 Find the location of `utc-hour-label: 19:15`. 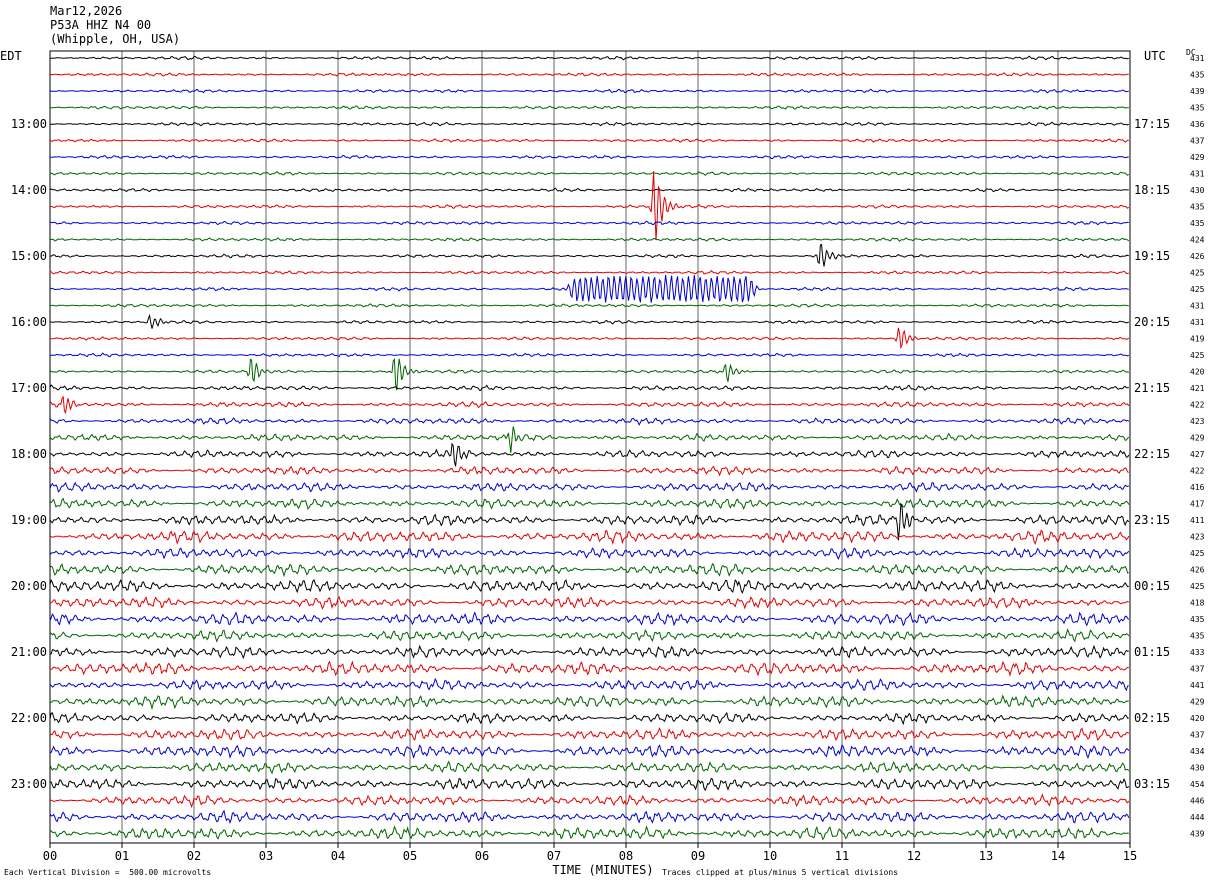

utc-hour-label: 19:15 is located at coordinates (1152, 256).